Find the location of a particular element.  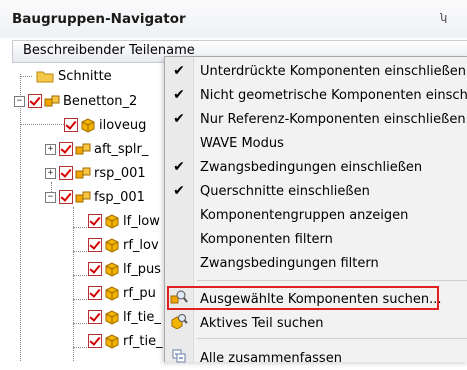

tree-node-lf-low: lf_low is located at coordinates (124, 221).